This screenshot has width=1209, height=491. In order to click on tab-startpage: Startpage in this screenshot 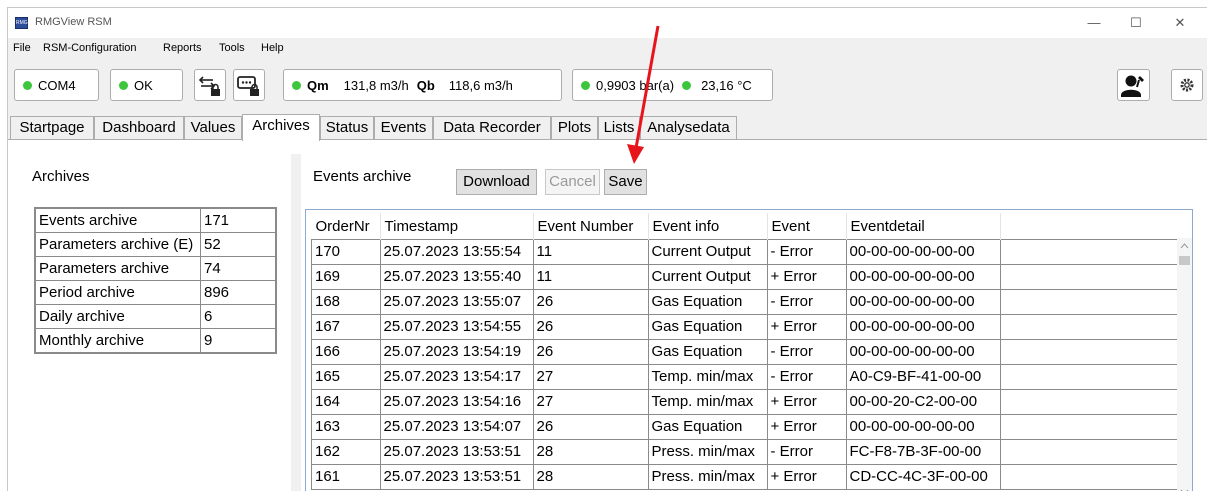, I will do `click(52, 128)`.